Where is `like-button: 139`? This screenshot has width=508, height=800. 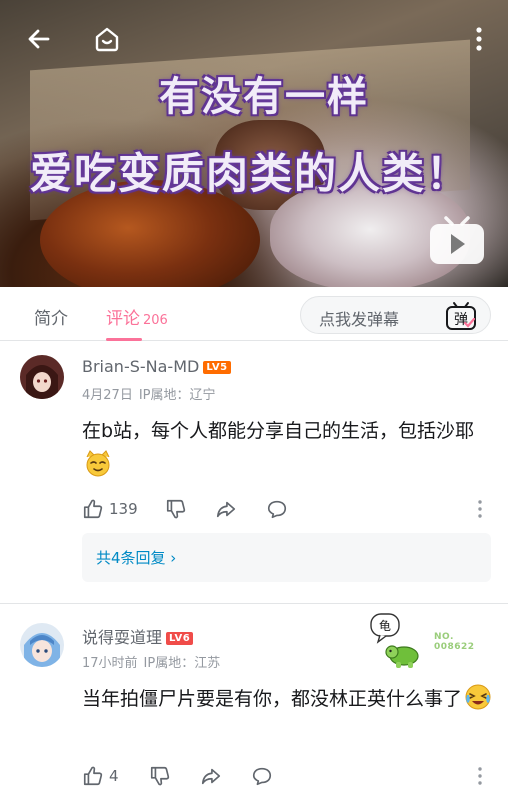
like-button: 139 is located at coordinates (110, 509).